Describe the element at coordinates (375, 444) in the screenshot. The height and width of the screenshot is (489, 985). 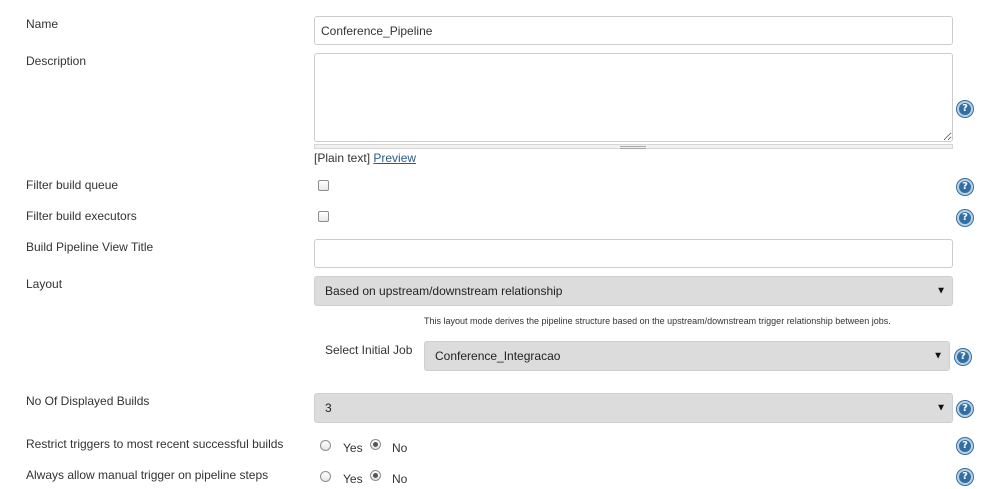
I see `restrict-triggers-no-radio` at that location.